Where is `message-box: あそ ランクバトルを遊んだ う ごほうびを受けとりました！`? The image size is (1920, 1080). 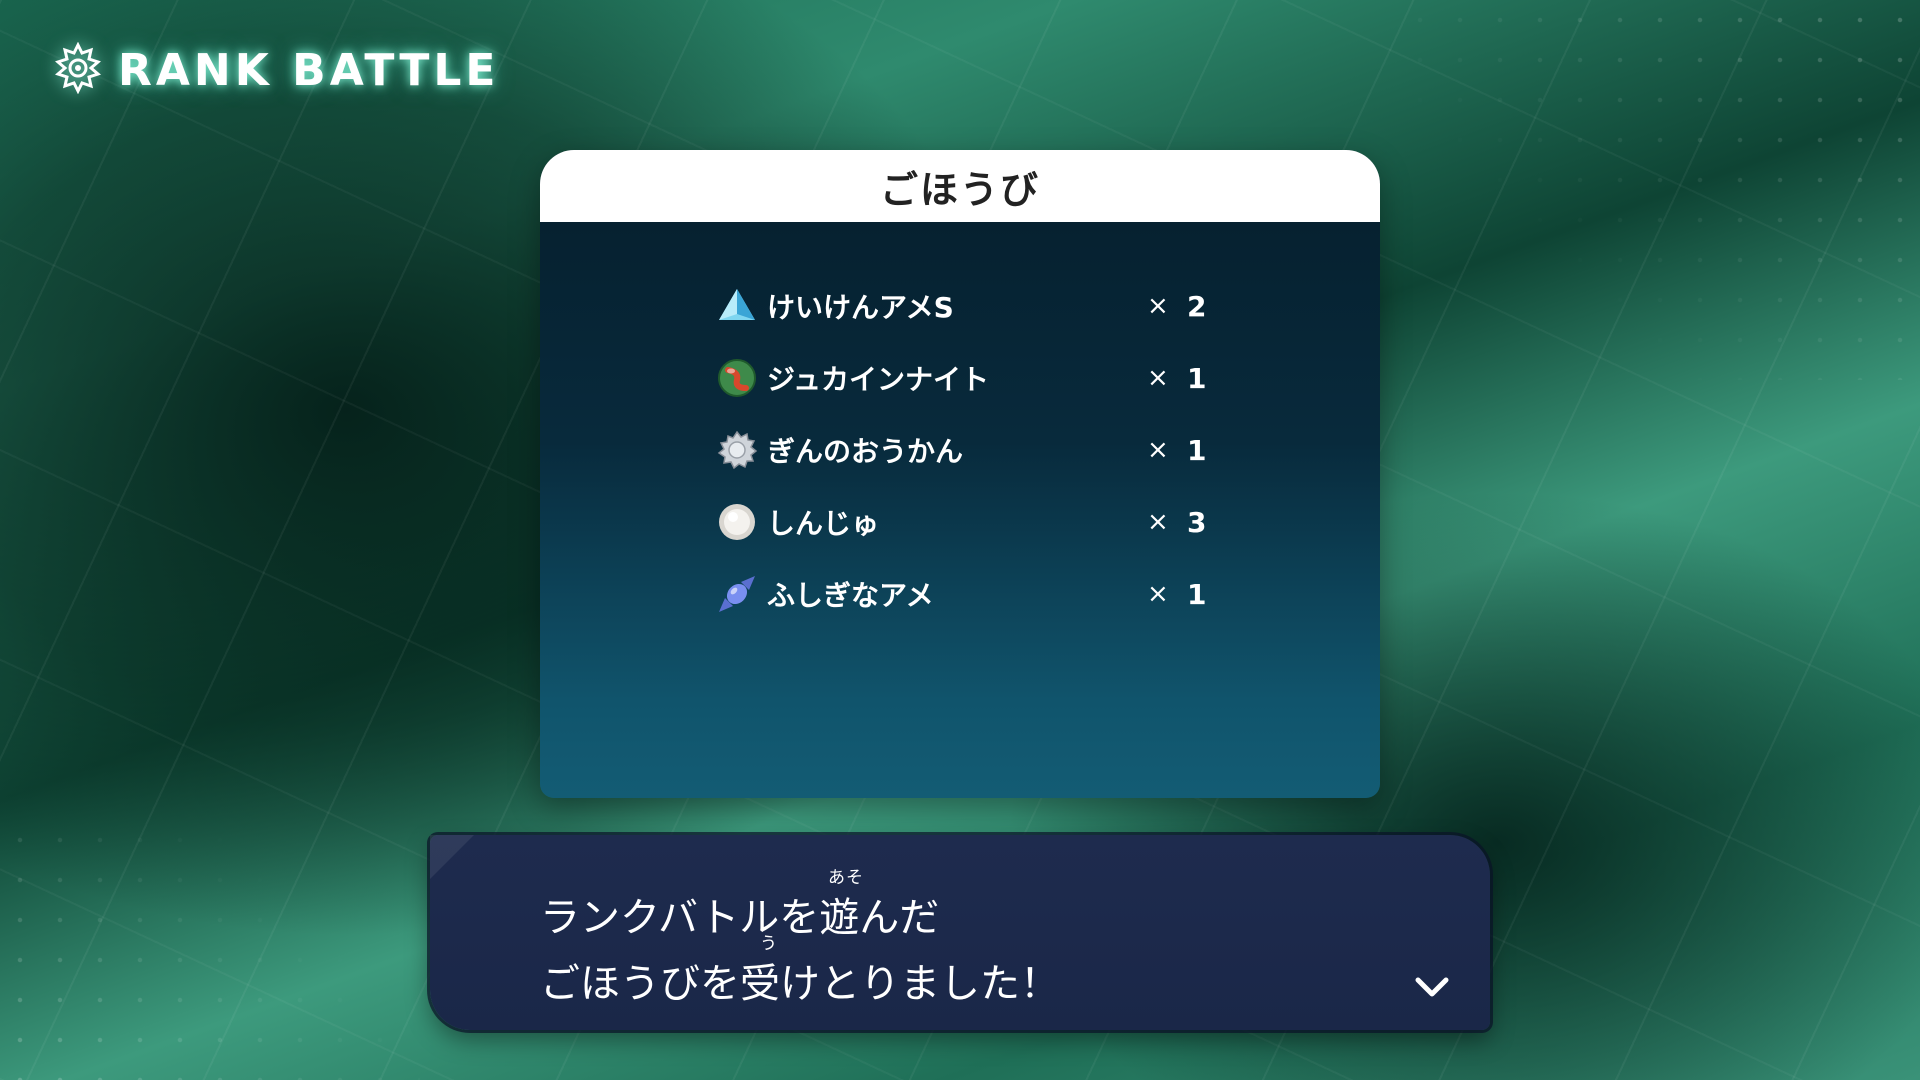
message-box: あそ ランクバトルを遊んだ う ごほうびを受けとりました！ is located at coordinates (960, 932).